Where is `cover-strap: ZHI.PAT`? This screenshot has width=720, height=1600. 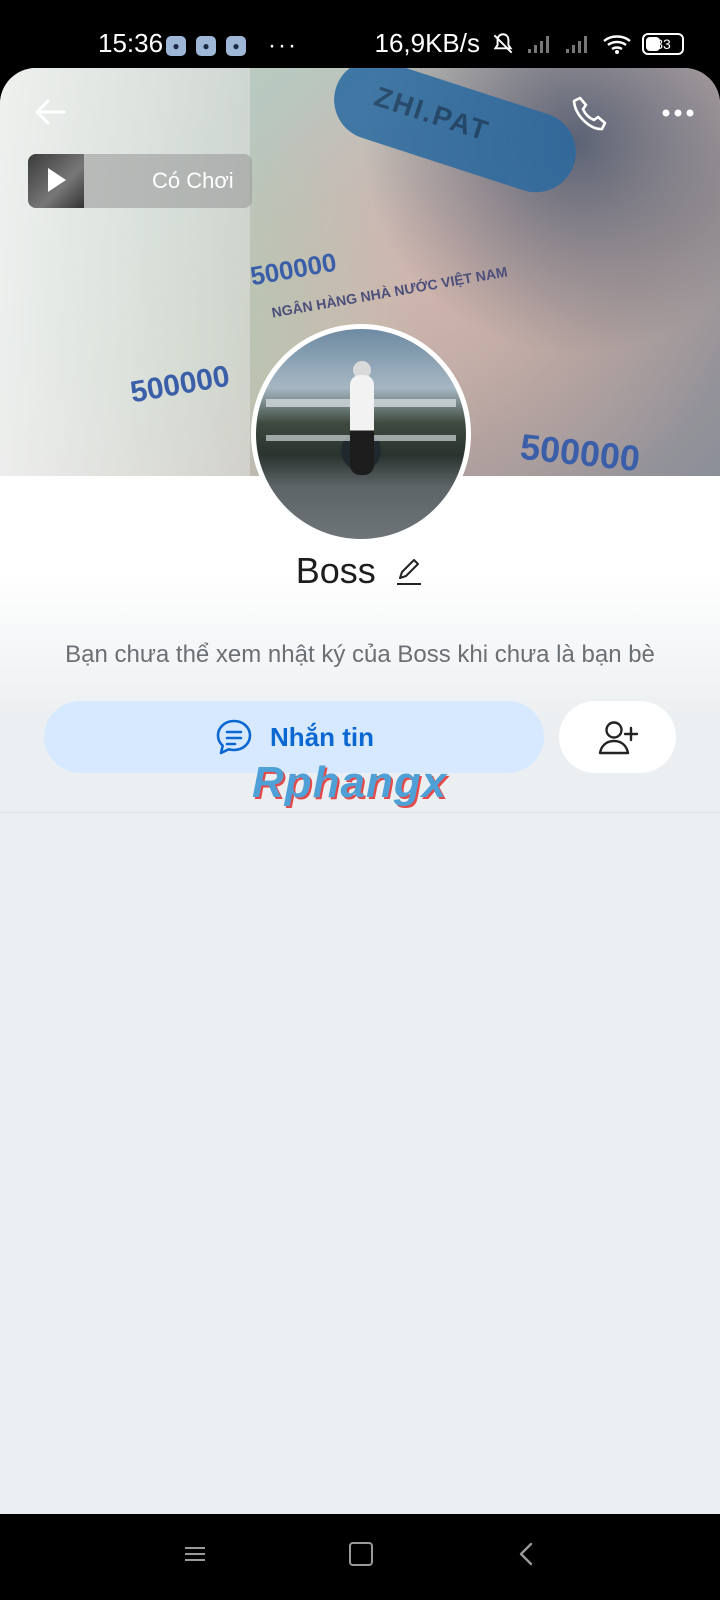 cover-strap: ZHI.PAT is located at coordinates (455, 135).